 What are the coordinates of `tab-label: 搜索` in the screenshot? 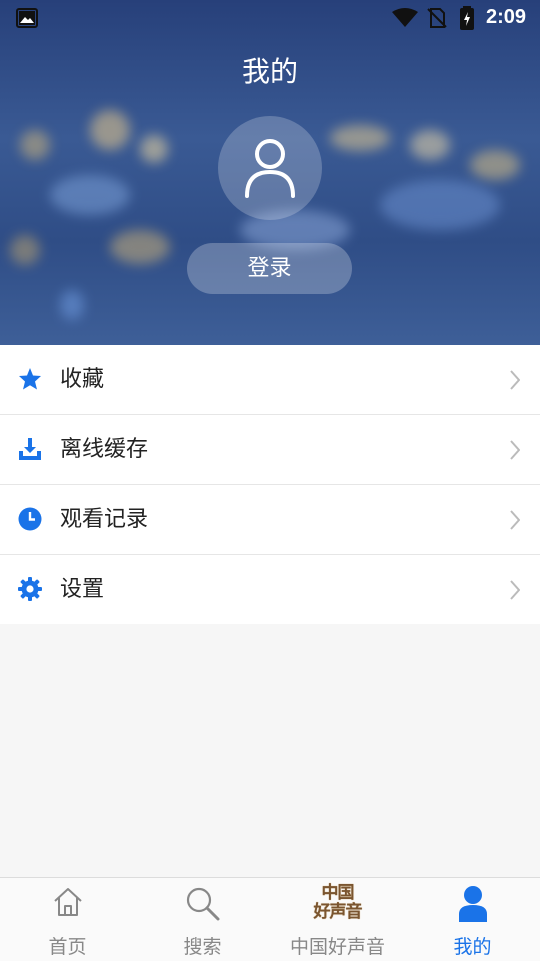 It's located at (202, 947).